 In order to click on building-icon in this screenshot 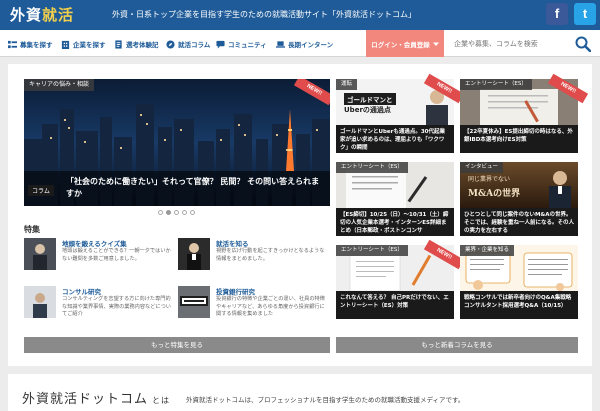, I will do `click(65, 44)`.